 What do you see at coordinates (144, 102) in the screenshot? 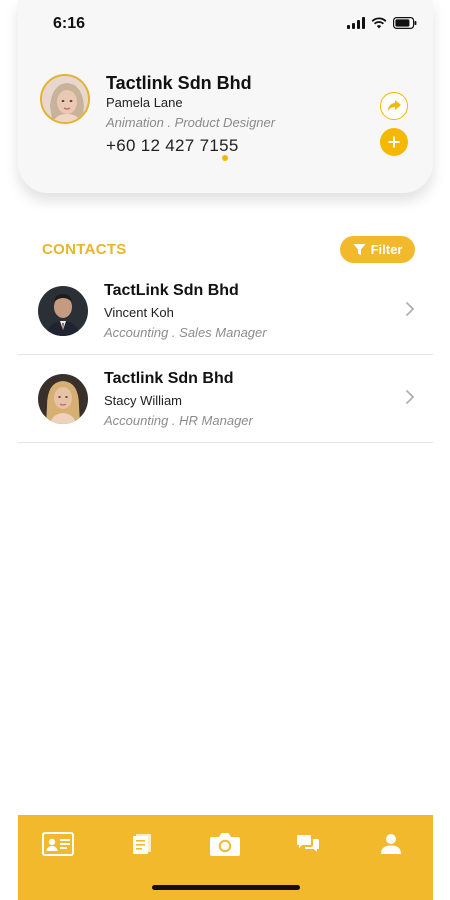
I see `profile-name: Pamela Lane` at bounding box center [144, 102].